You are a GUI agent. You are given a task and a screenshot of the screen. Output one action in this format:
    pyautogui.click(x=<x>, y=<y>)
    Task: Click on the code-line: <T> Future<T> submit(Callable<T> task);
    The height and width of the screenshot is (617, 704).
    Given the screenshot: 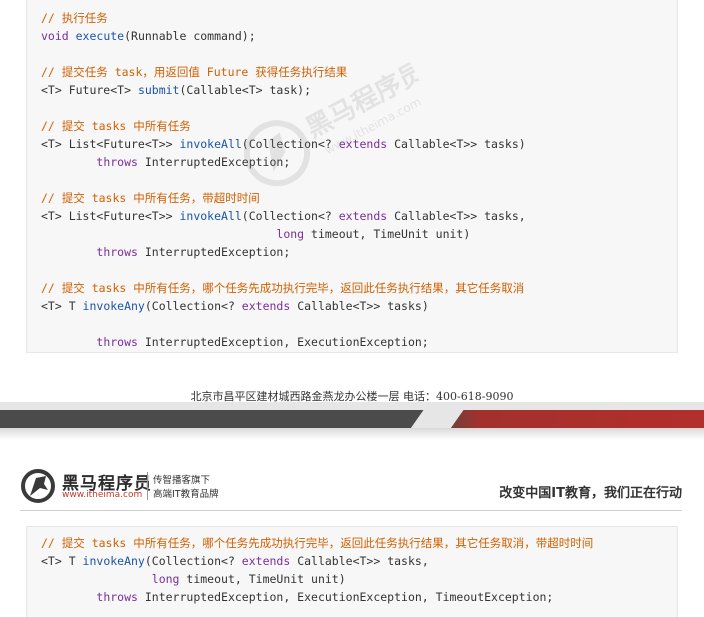 What is the action you would take?
    pyautogui.click(x=176, y=90)
    